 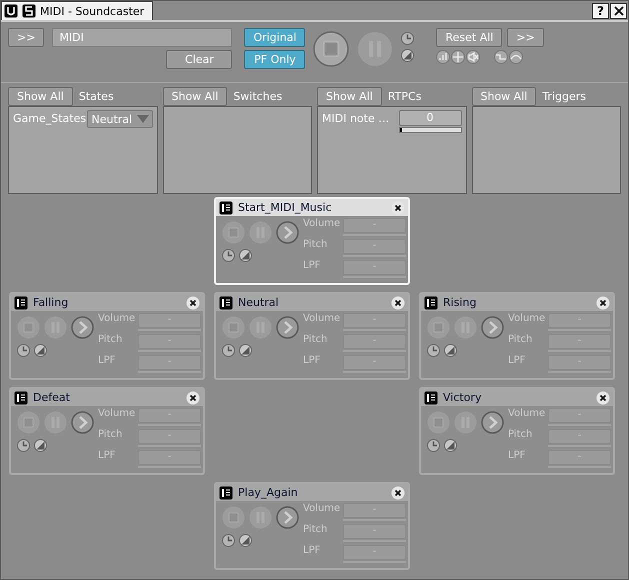 I want to click on window-title: MIDI - Soundcaster, so click(x=92, y=11).